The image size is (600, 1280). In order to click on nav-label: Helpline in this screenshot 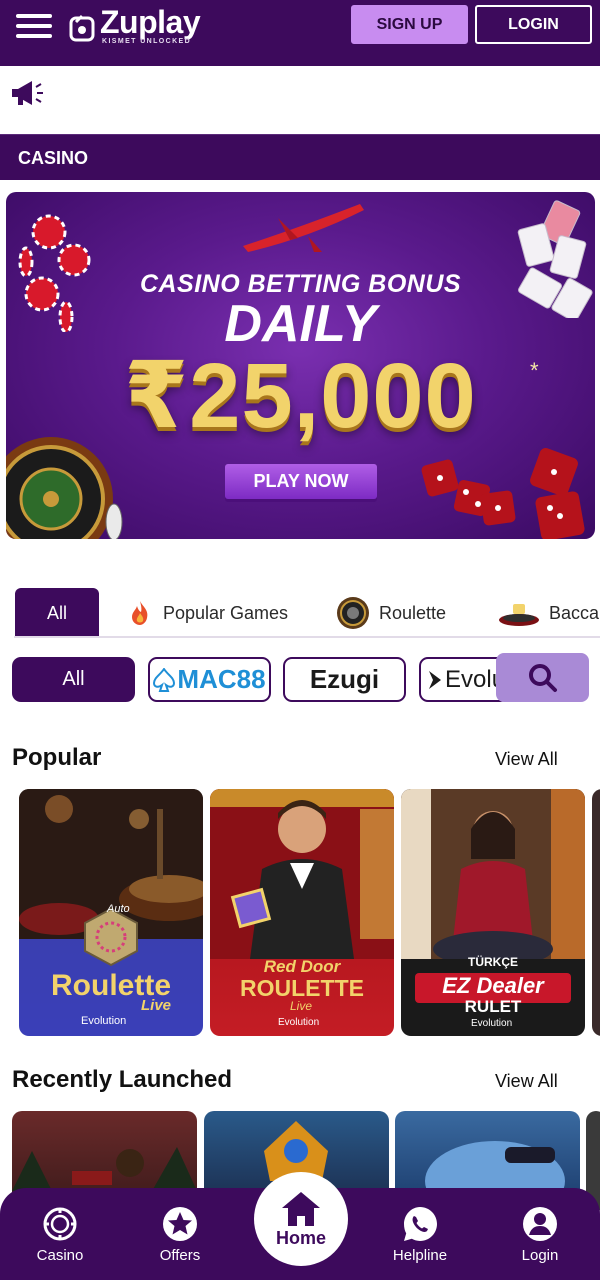, I will do `click(420, 1255)`.